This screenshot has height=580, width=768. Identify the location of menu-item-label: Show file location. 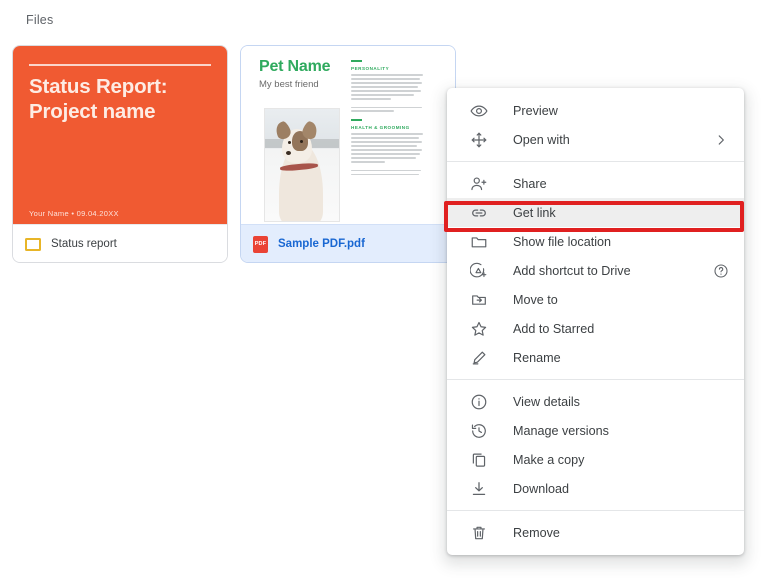
(562, 241).